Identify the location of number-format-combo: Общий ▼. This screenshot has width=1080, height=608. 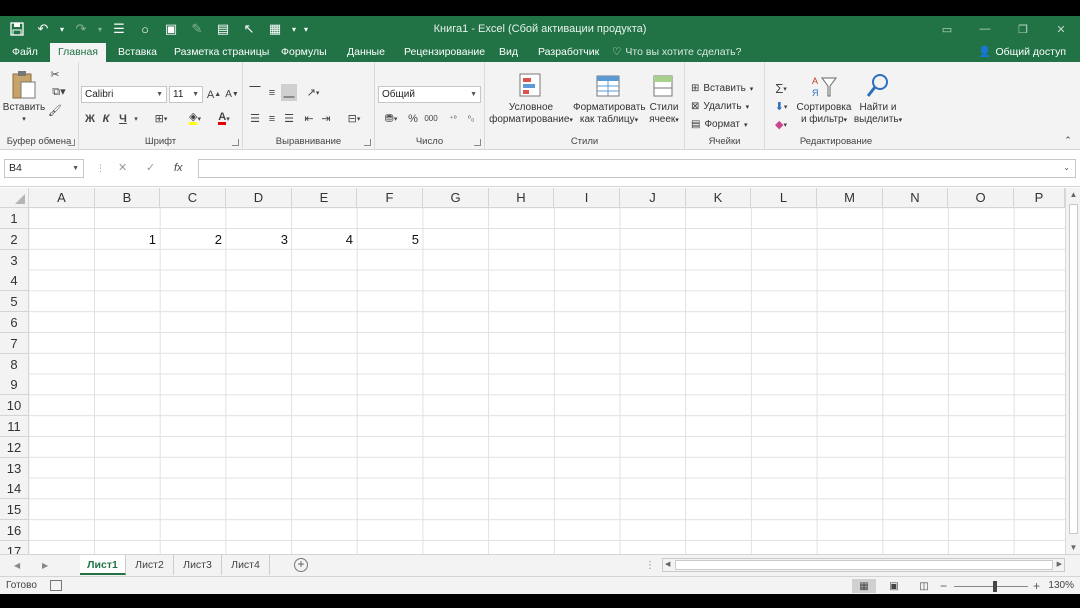
(429, 94).